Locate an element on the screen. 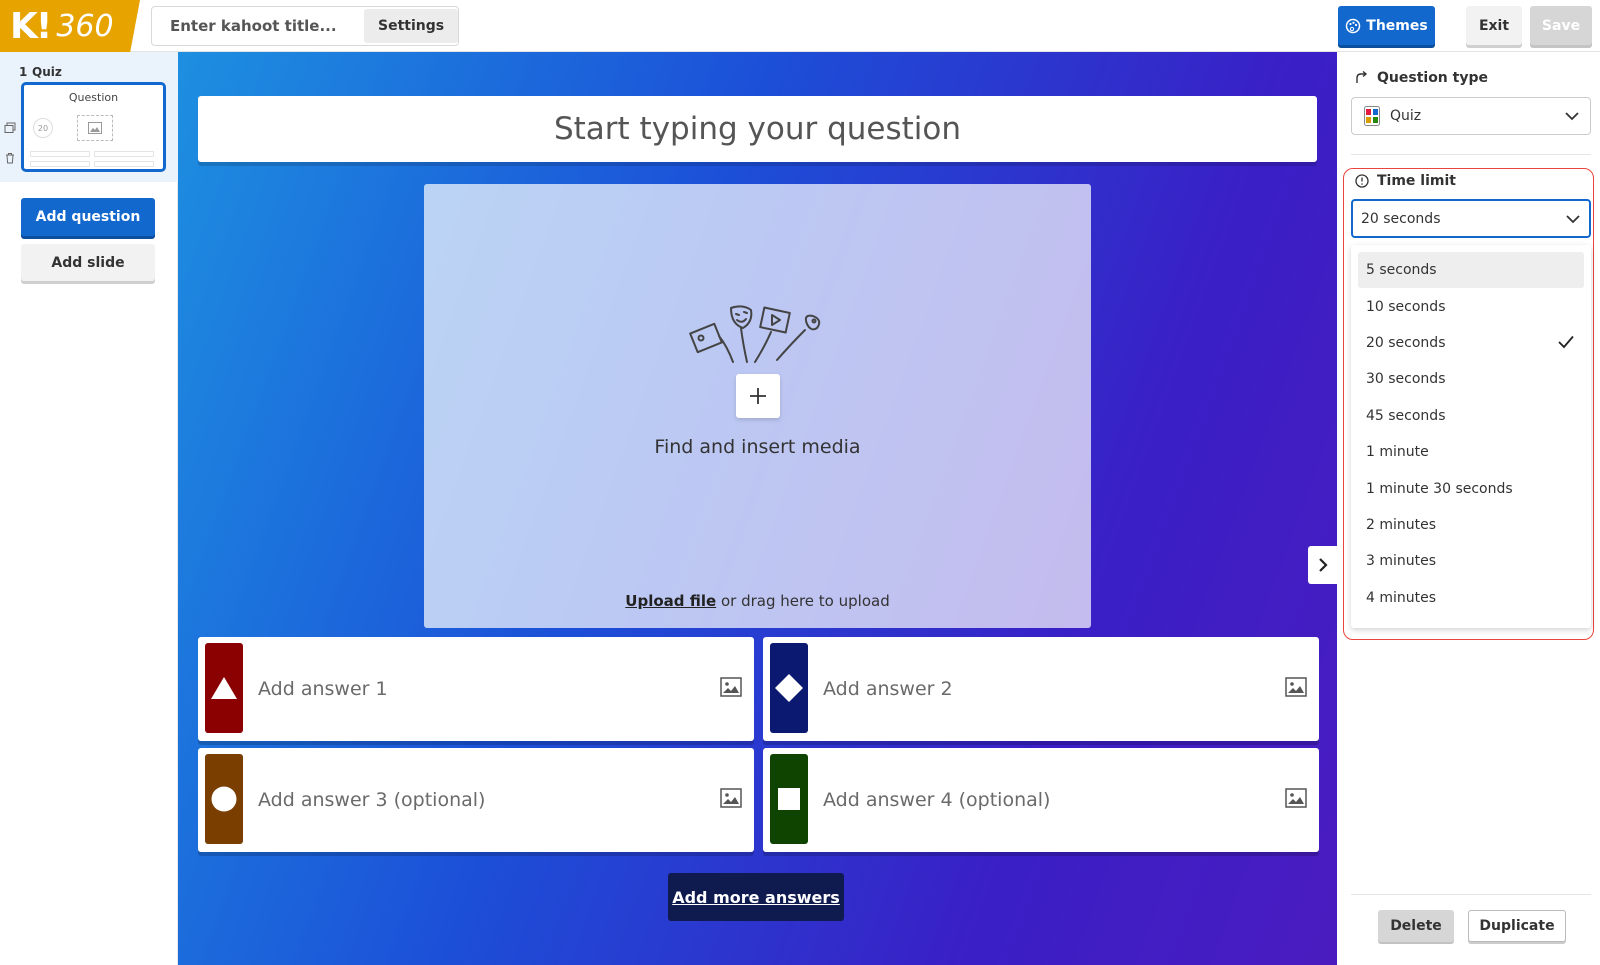 Image resolution: width=1600 pixels, height=965 pixels. palette-icon is located at coordinates (1353, 25).